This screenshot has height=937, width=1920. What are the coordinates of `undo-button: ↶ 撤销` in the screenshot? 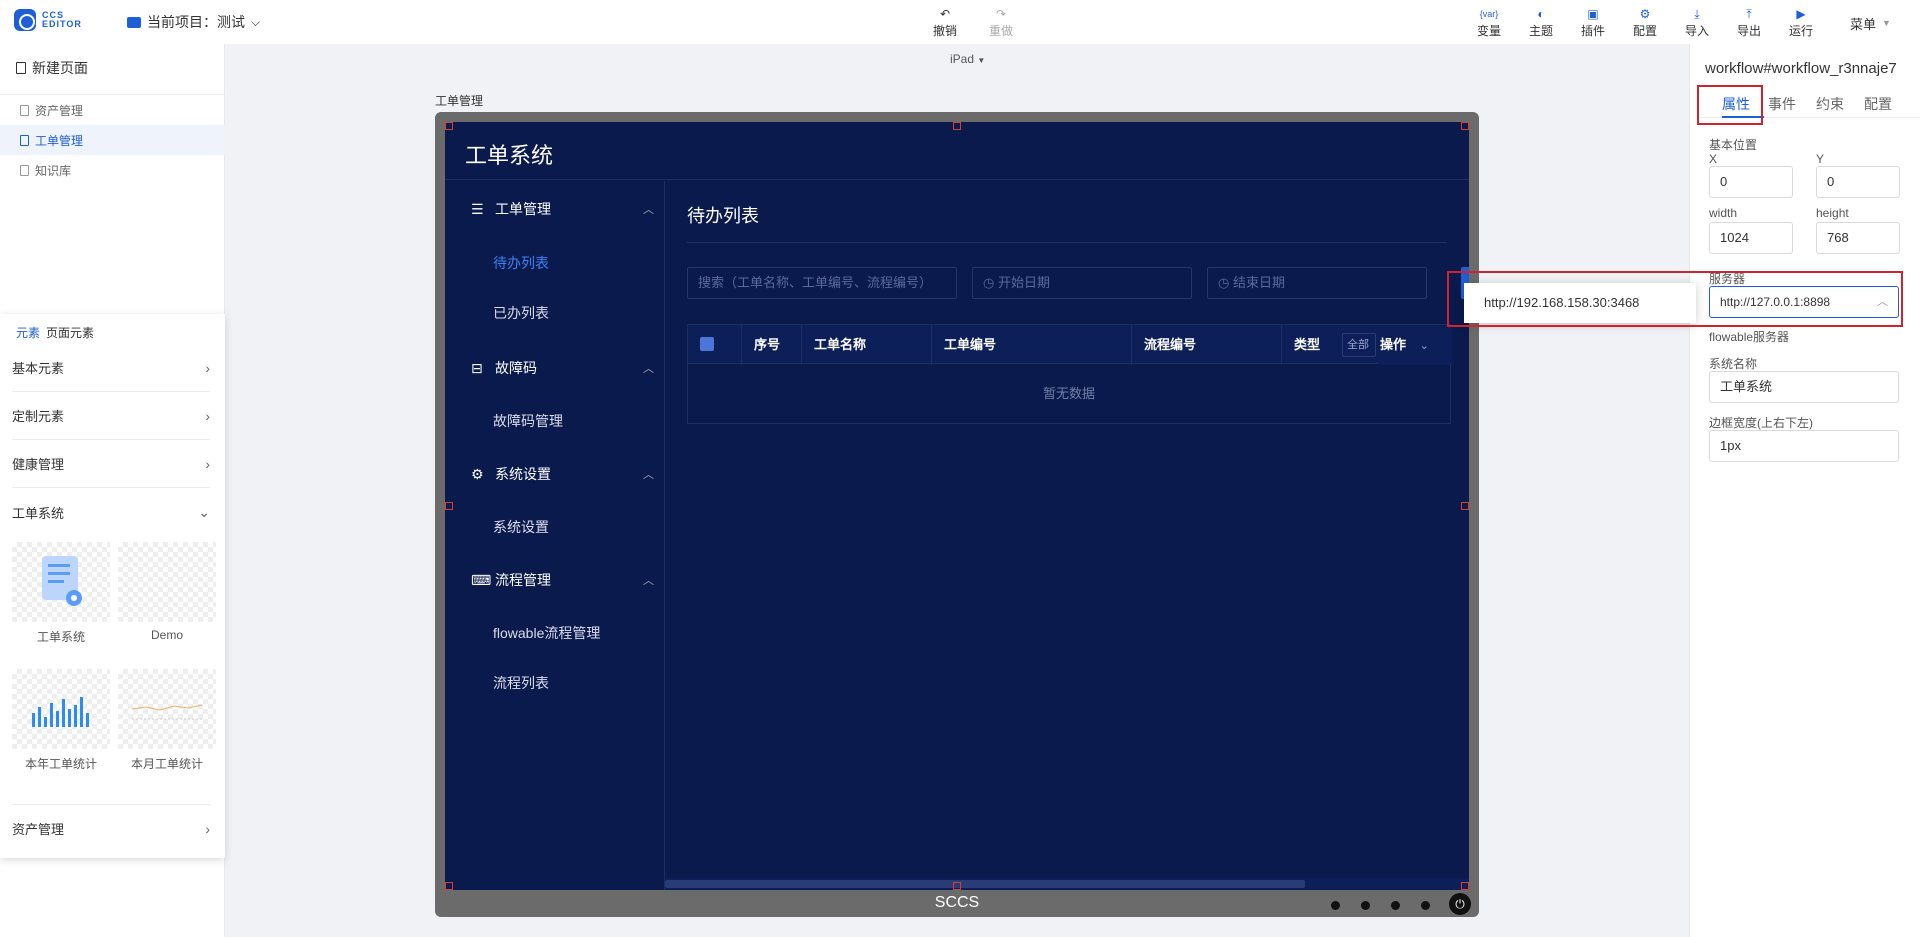 It's located at (945, 22).